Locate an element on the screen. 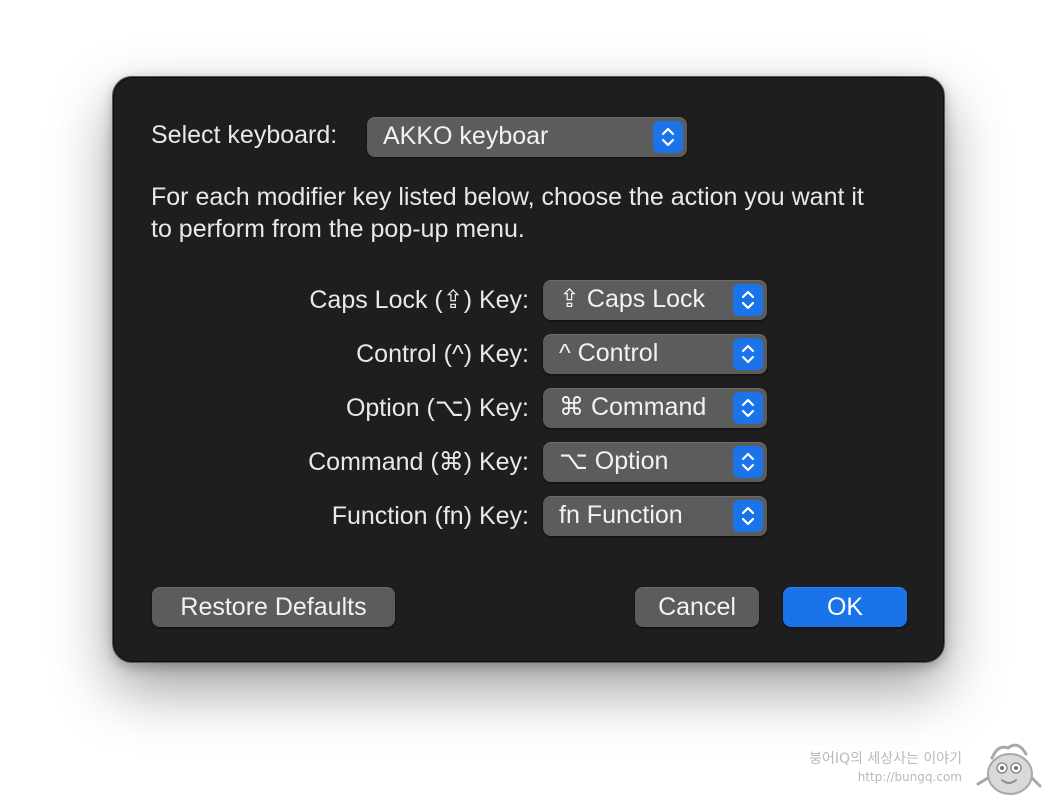 This screenshot has height=812, width=1058. control-key-popup: ^ Control is located at coordinates (655, 354).